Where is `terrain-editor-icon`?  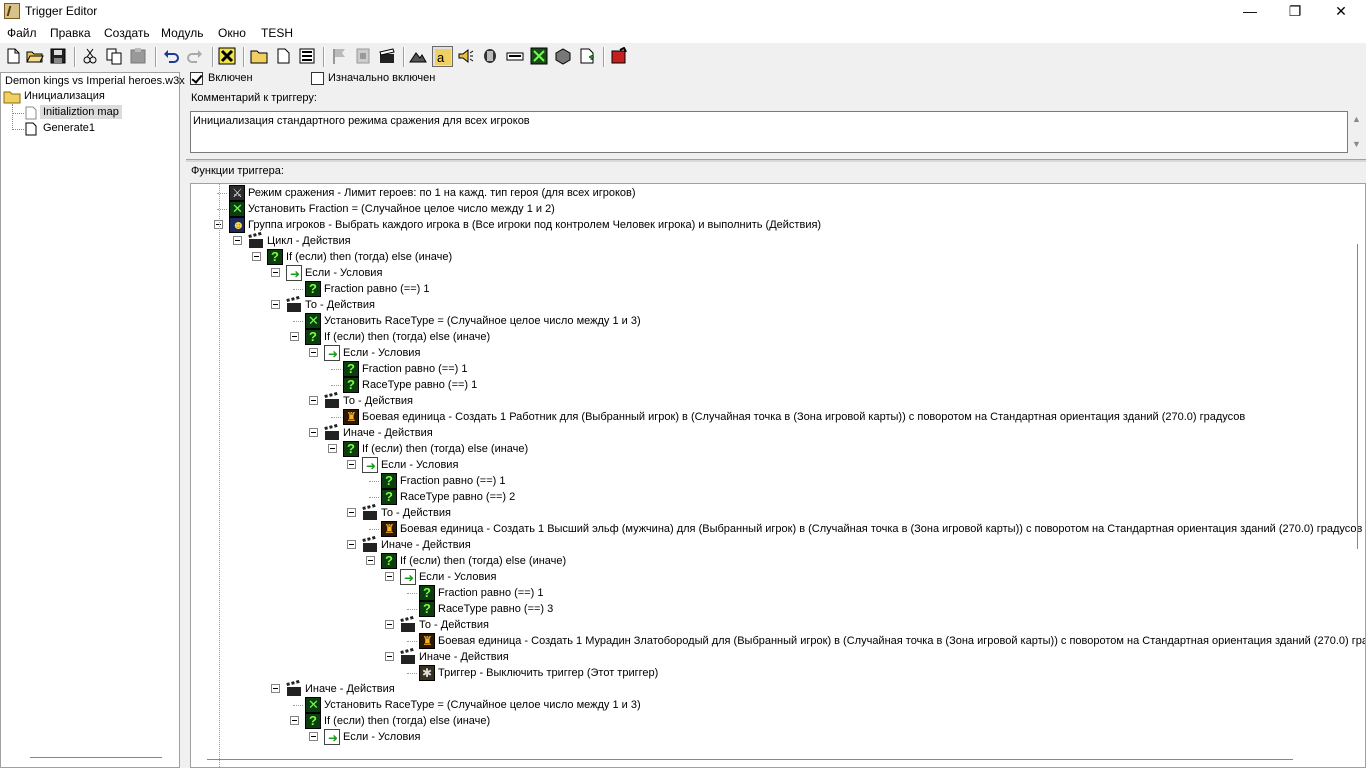
terrain-editor-icon is located at coordinates (418, 56).